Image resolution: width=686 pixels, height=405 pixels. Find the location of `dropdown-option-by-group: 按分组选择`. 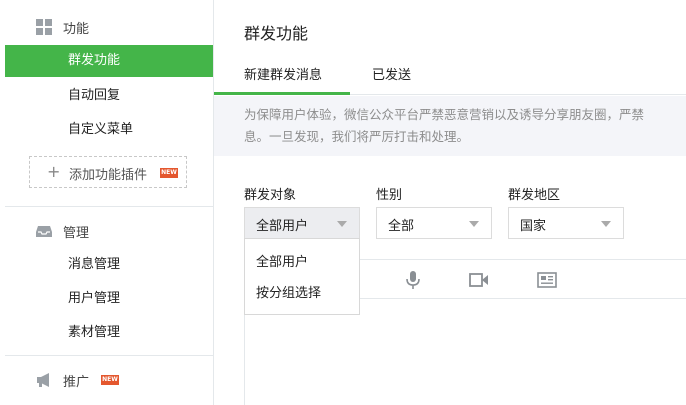

dropdown-option-by-group: 按分组选择 is located at coordinates (288, 291).